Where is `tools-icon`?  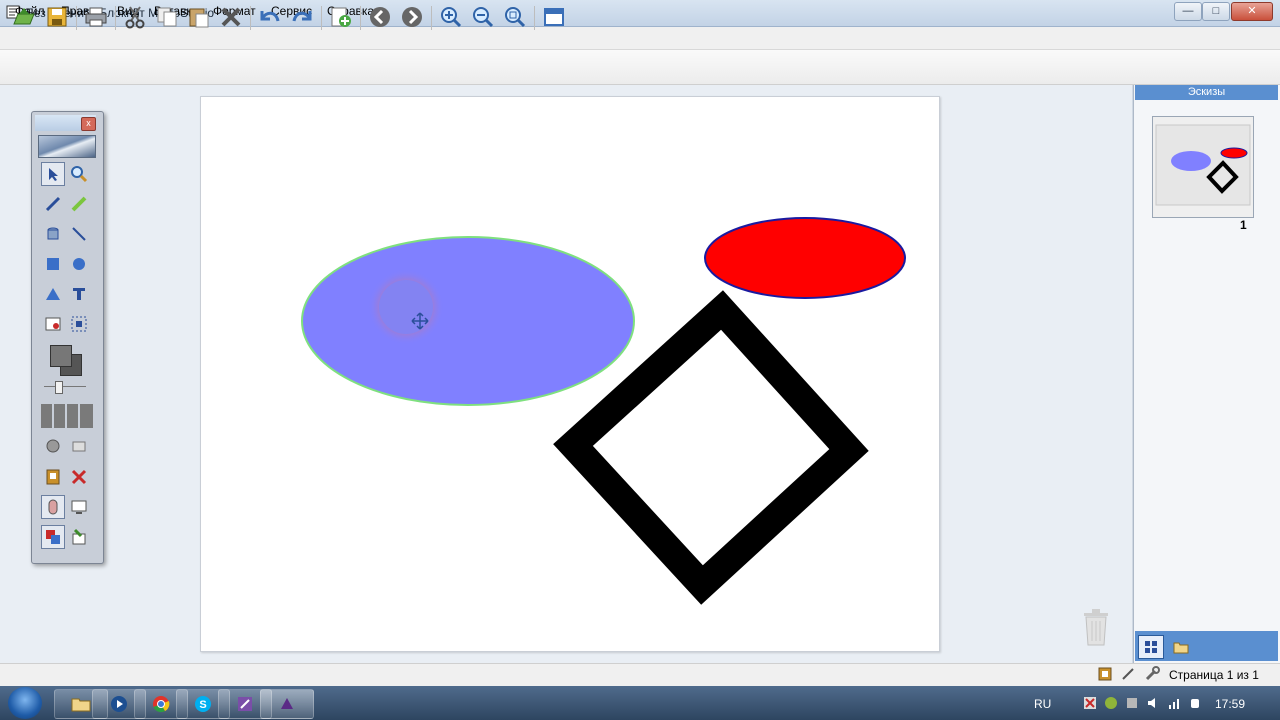
tools-icon is located at coordinates (79, 477).